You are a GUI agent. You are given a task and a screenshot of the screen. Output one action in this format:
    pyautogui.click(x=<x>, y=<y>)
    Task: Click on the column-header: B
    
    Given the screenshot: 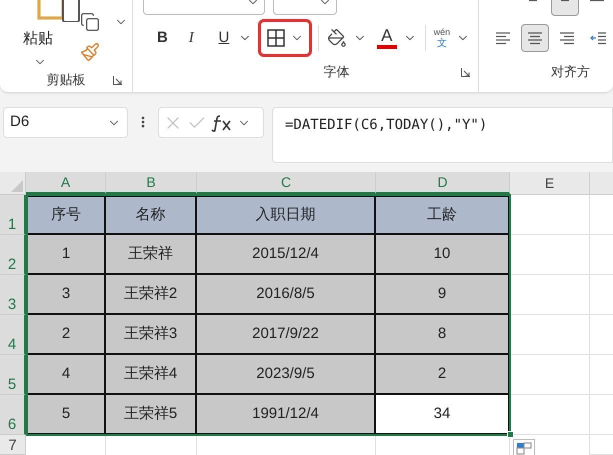 What is the action you would take?
    pyautogui.click(x=151, y=183)
    